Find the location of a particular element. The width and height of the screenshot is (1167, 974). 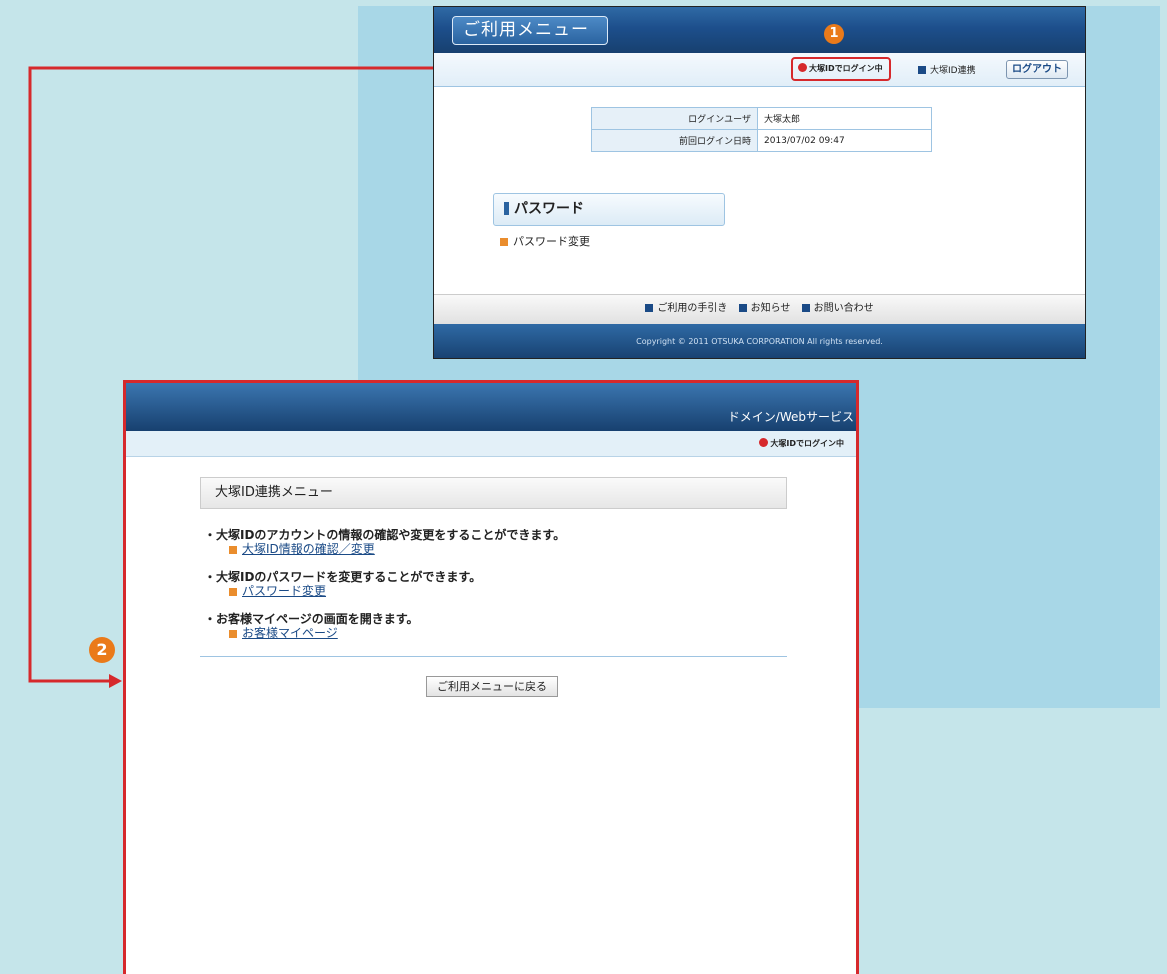

footer-link-label: お問い合わせ is located at coordinates (843, 308).